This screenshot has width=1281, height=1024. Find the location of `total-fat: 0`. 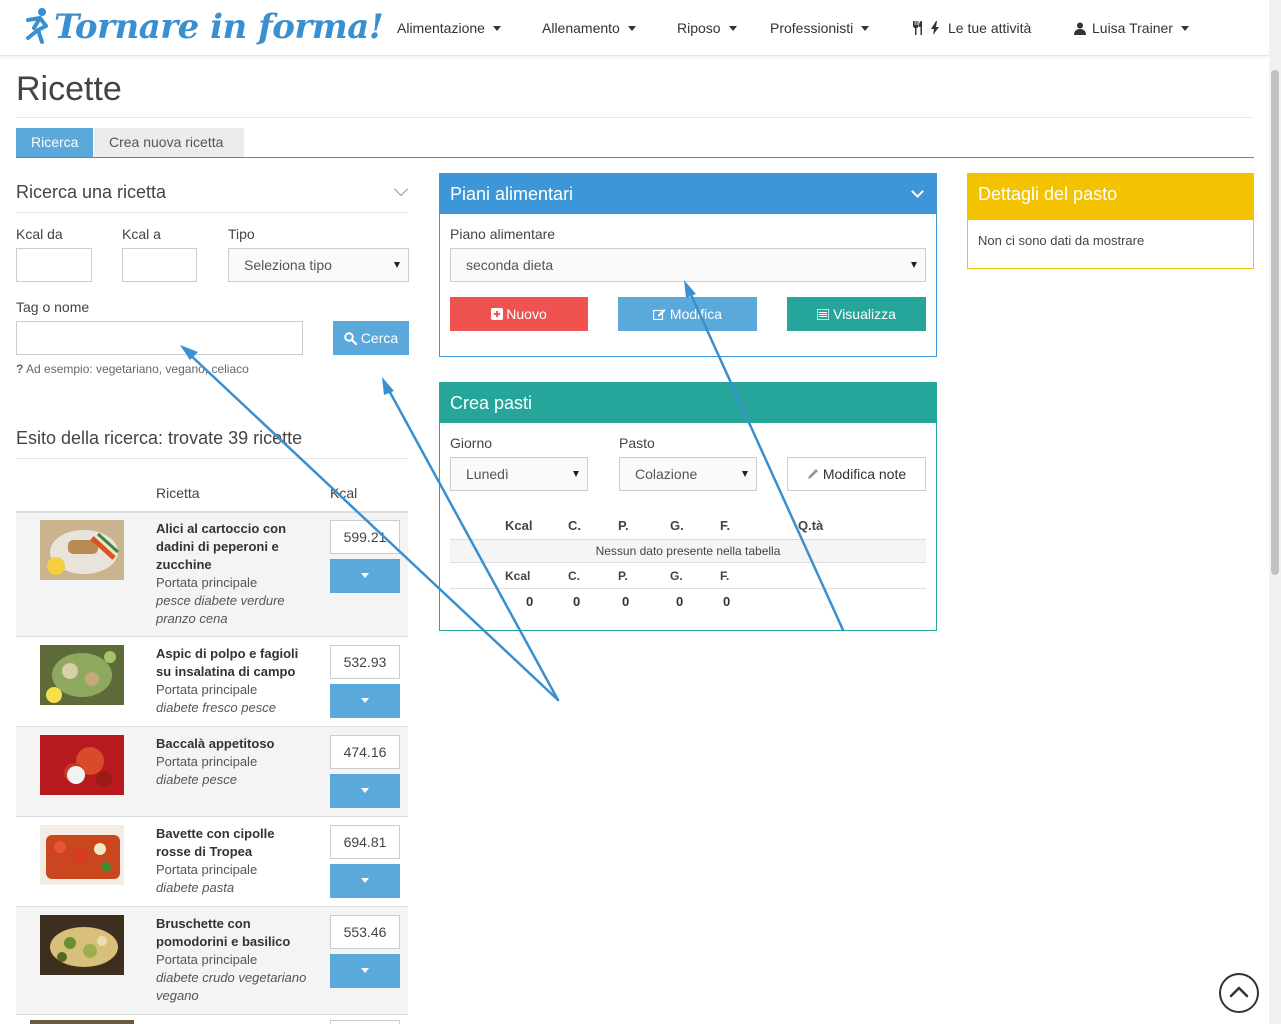

total-fat: 0 is located at coordinates (680, 601).